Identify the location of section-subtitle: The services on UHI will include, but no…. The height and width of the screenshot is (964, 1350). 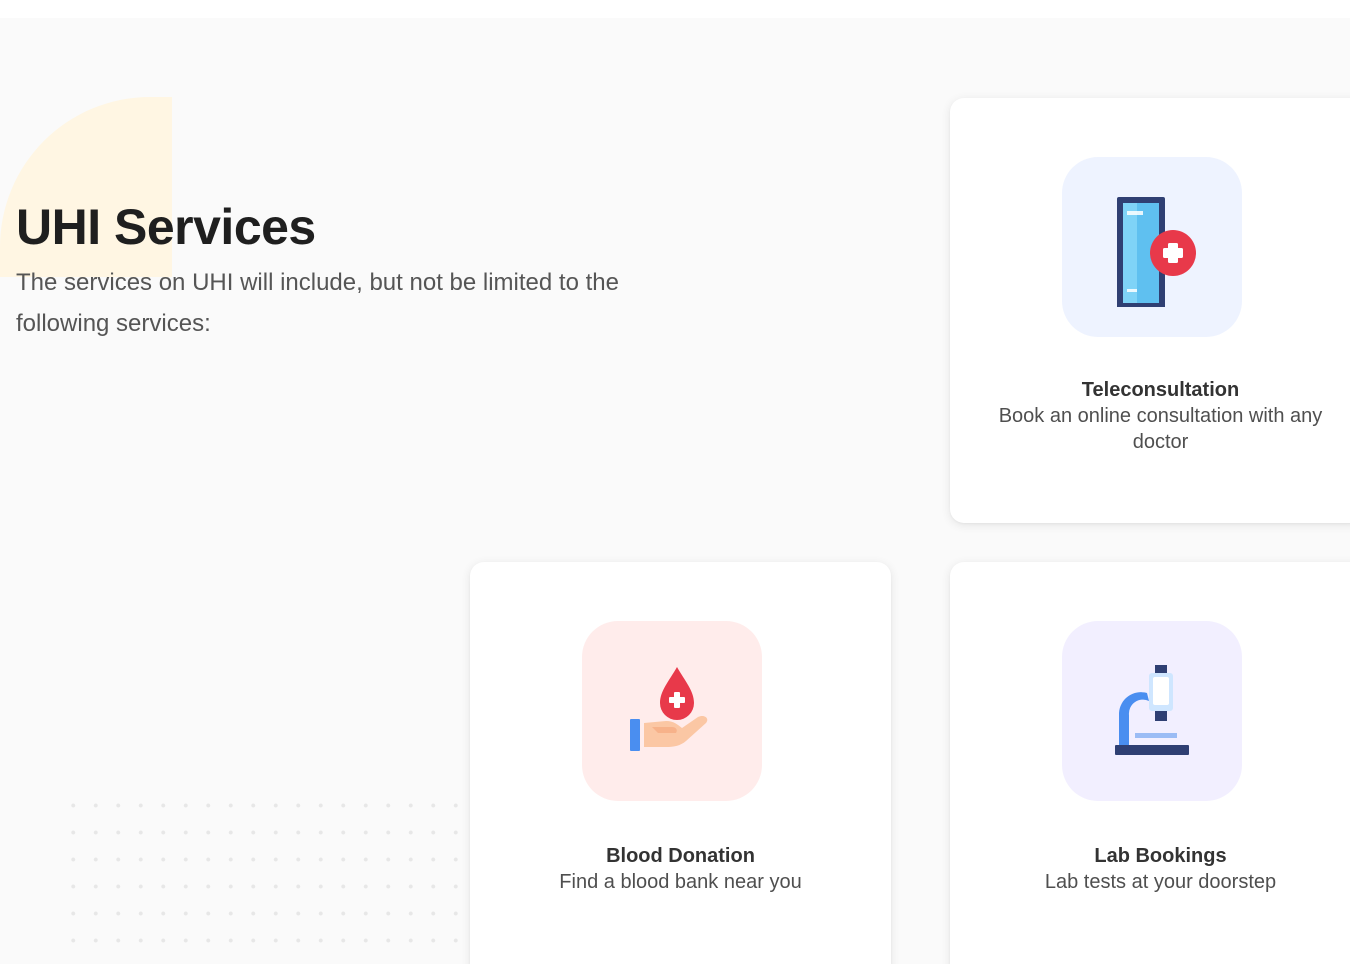
(317, 303).